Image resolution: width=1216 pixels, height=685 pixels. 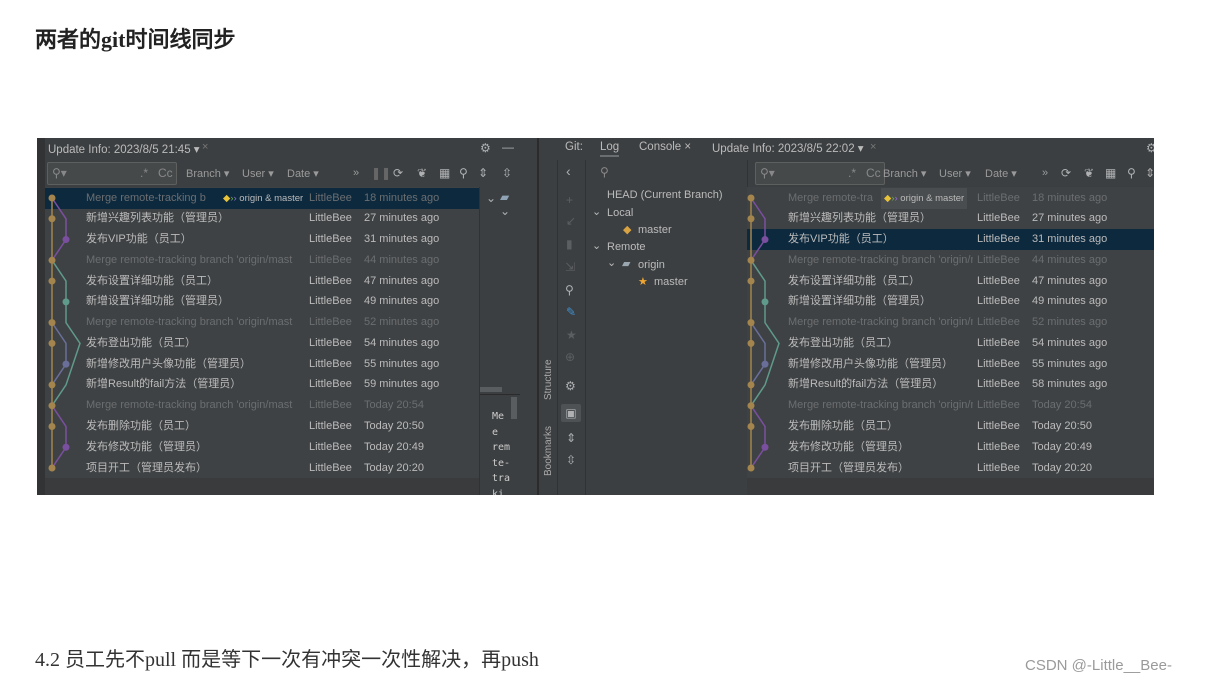 What do you see at coordinates (568, 171) in the screenshot?
I see `chevron-left-icon: ‹` at bounding box center [568, 171].